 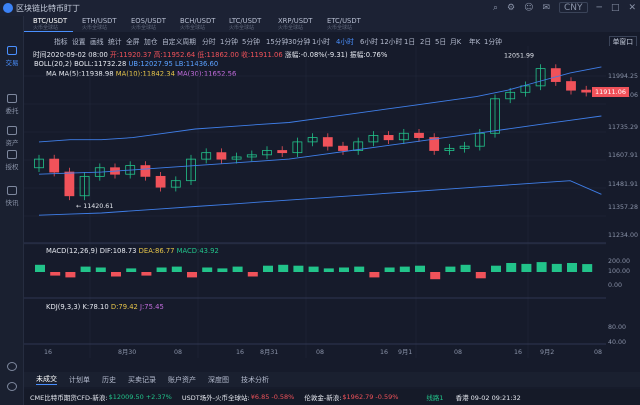 I want to click on bottom-tab: 买卖记录, so click(x=142, y=380).